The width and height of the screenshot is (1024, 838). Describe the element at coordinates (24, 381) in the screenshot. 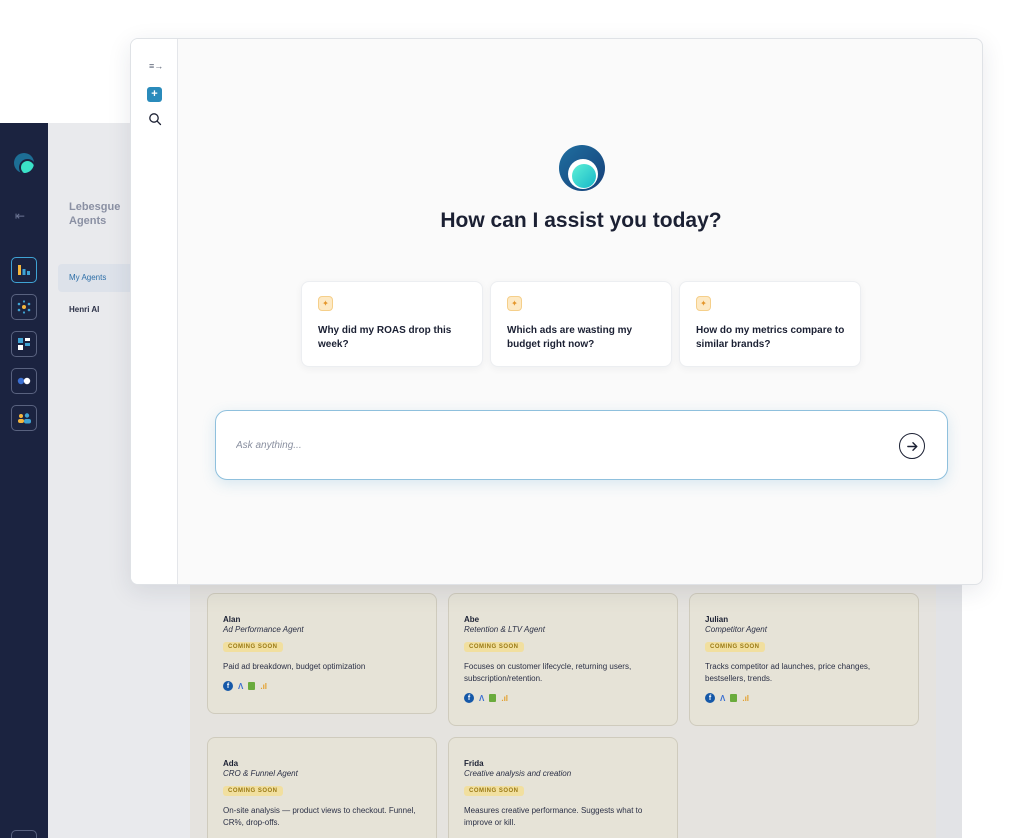

I see `integrations-icon` at that location.